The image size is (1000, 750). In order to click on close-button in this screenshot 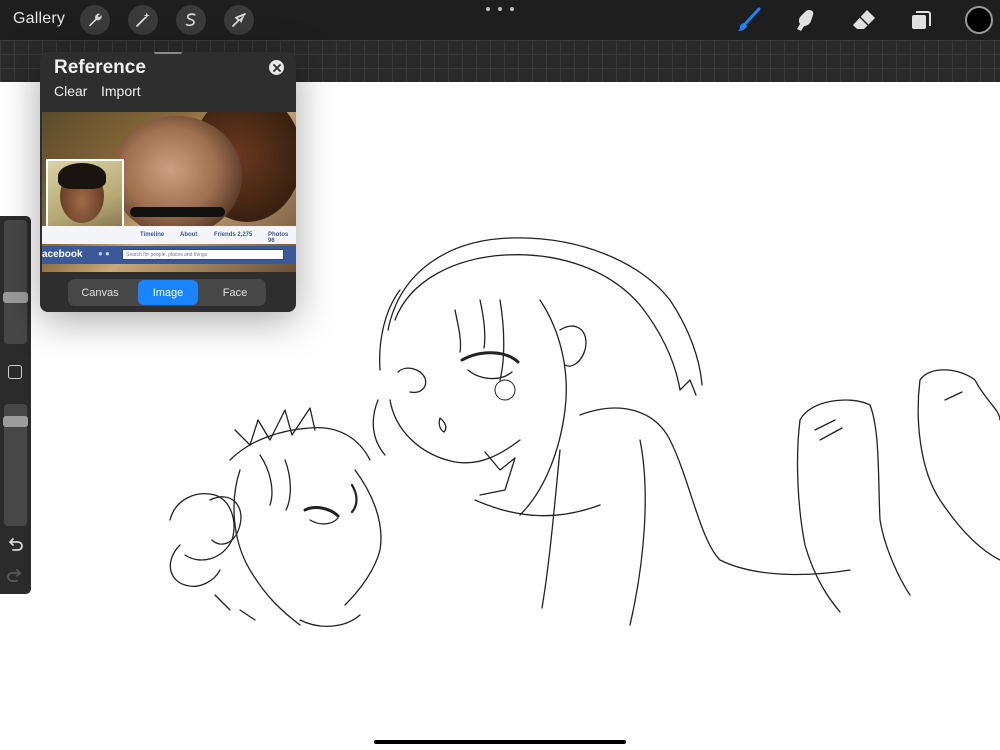, I will do `click(276, 67)`.